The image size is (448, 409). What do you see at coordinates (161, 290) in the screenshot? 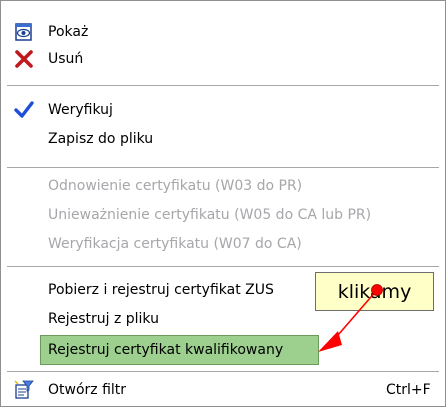
I see `menu-item-label: Pobierz i rejestruj certyfikat ZUS` at bounding box center [161, 290].